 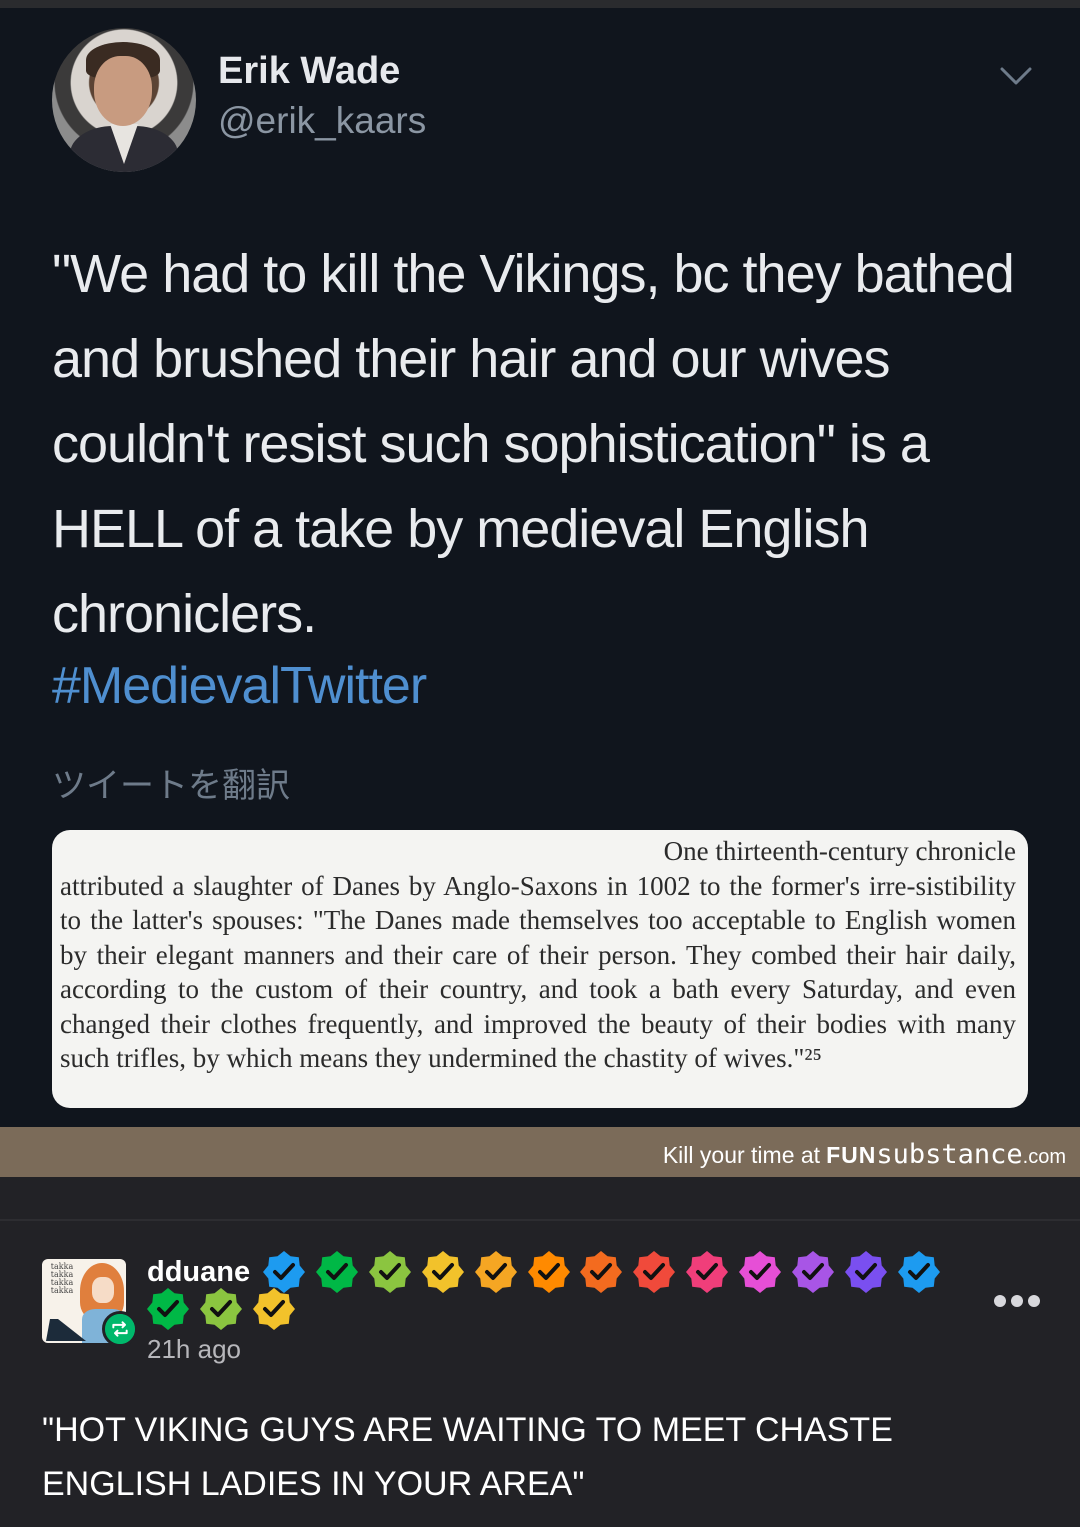 What do you see at coordinates (120, 1329) in the screenshot?
I see `reblog-icon` at bounding box center [120, 1329].